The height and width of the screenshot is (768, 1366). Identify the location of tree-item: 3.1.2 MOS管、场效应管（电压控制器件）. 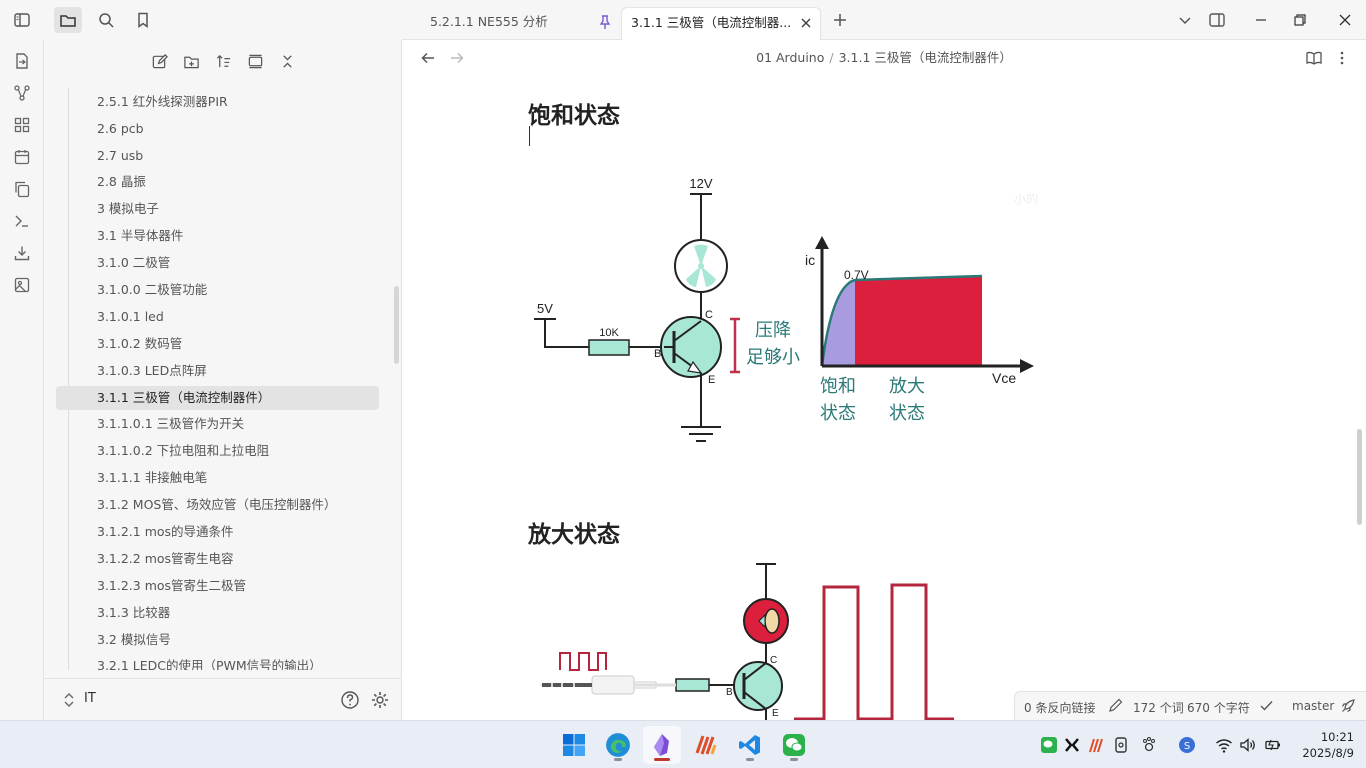
(217, 505).